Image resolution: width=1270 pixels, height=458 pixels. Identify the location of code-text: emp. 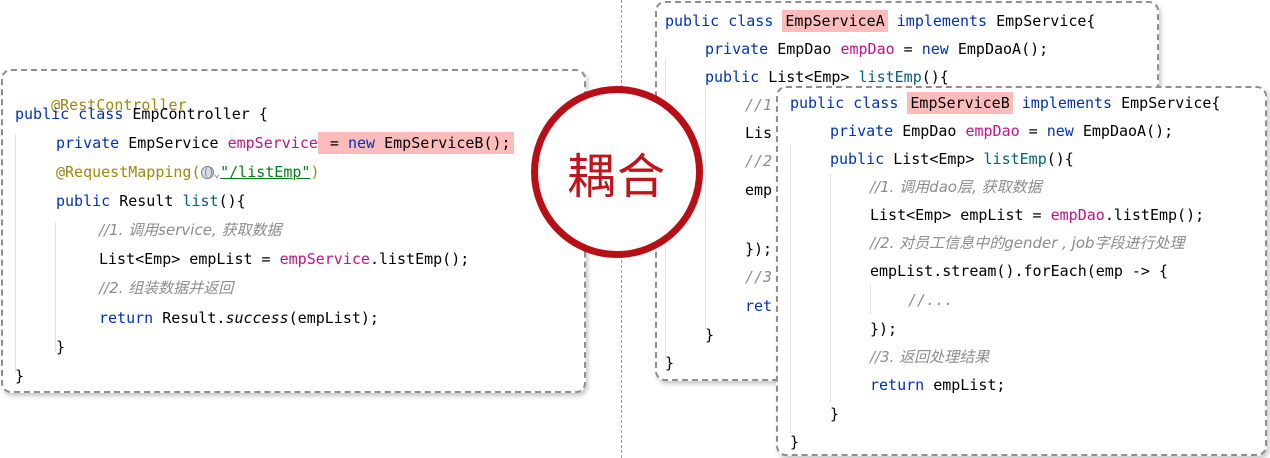
(759, 190).